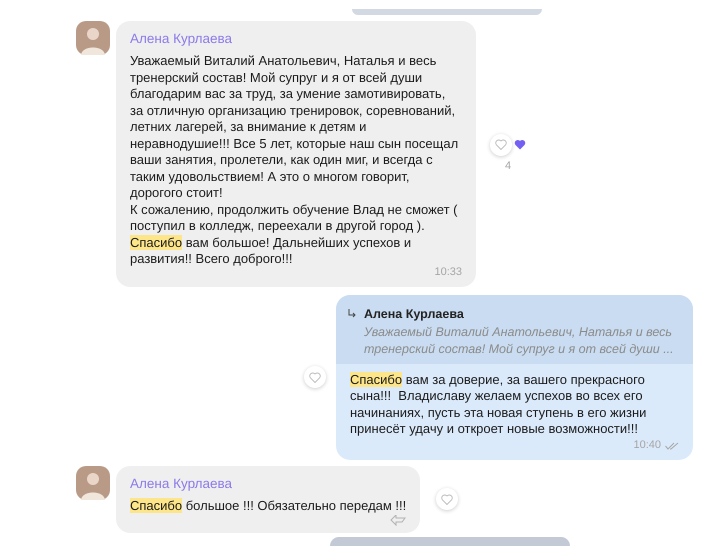 The height and width of the screenshot is (552, 702). Describe the element at coordinates (448, 272) in the screenshot. I see `message-time: 10:33` at that location.